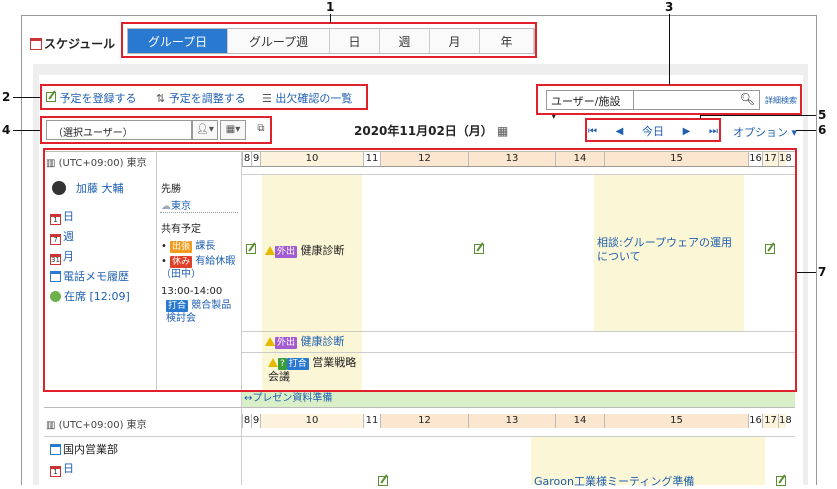  Describe the element at coordinates (579, 421) in the screenshot. I see `hour-label: 14` at that location.